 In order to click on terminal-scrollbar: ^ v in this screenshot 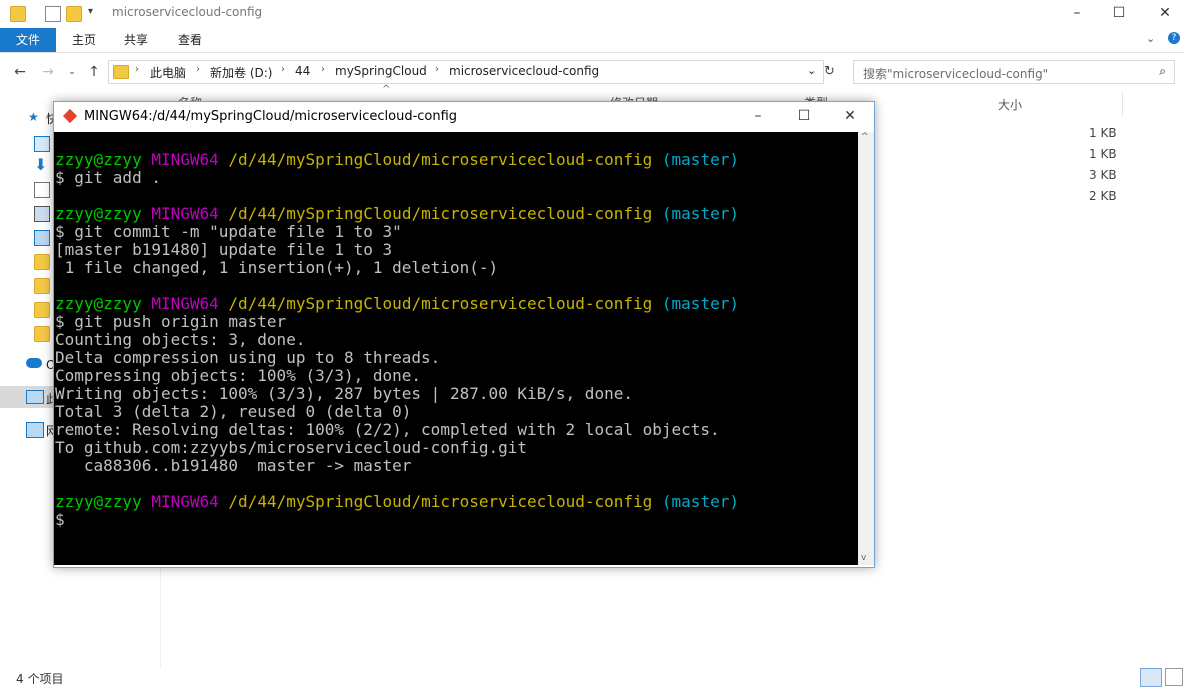, I will do `click(866, 348)`.